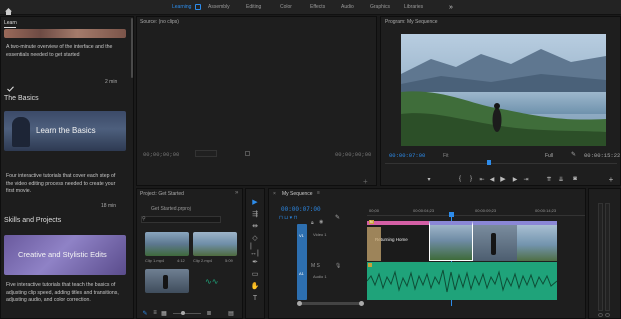  I want to click on pen-icon: ✒, so click(255, 262).